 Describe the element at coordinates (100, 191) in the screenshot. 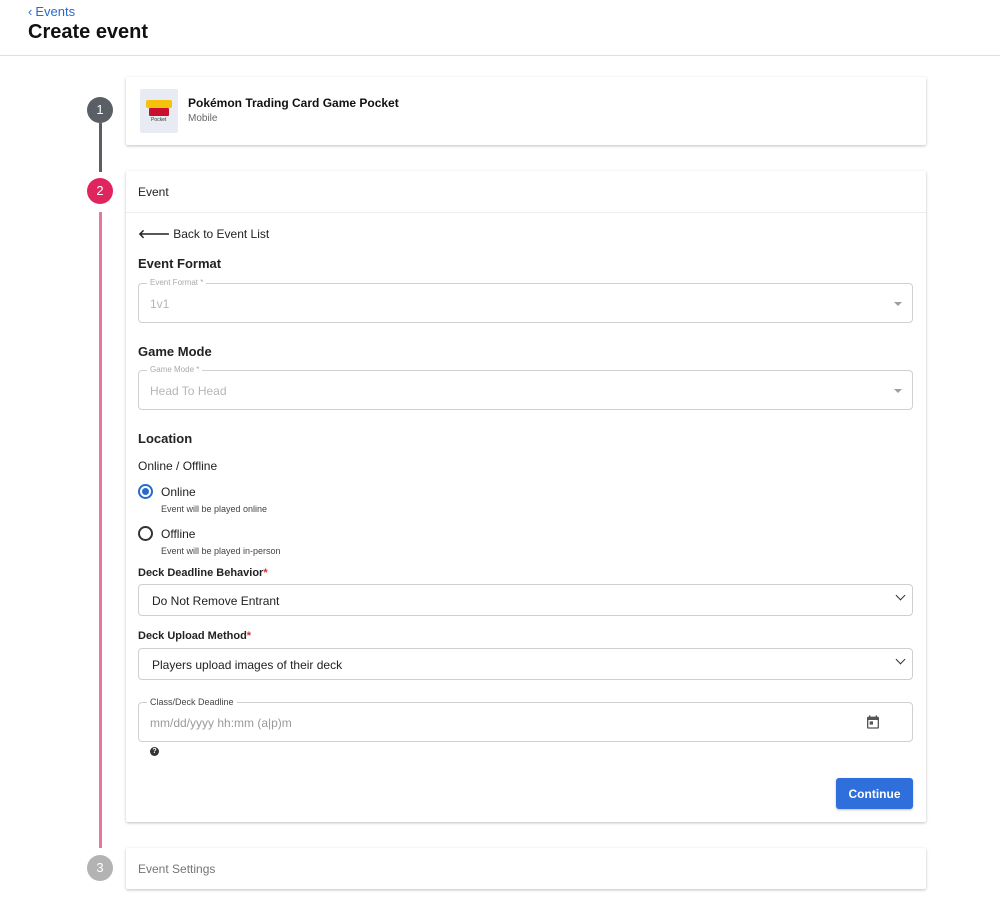

I see `step-2-indicator: 2` at that location.